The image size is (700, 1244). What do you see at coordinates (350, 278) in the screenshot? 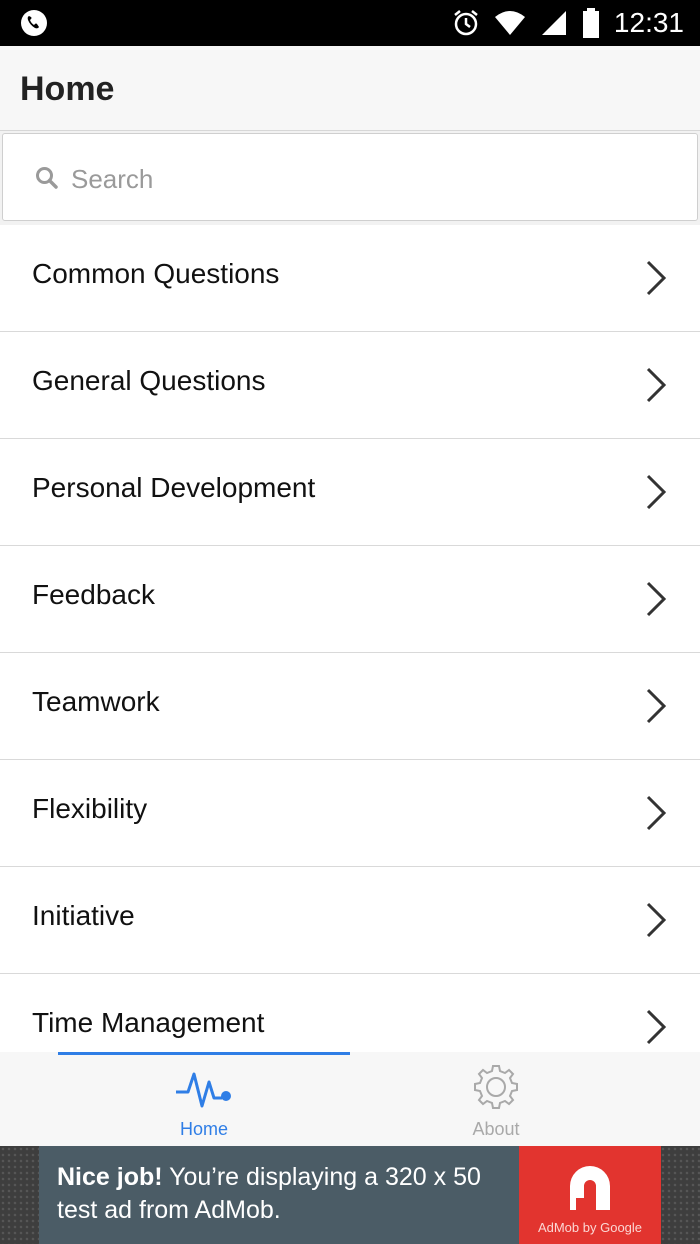
I see `list-item: Common Questions` at bounding box center [350, 278].